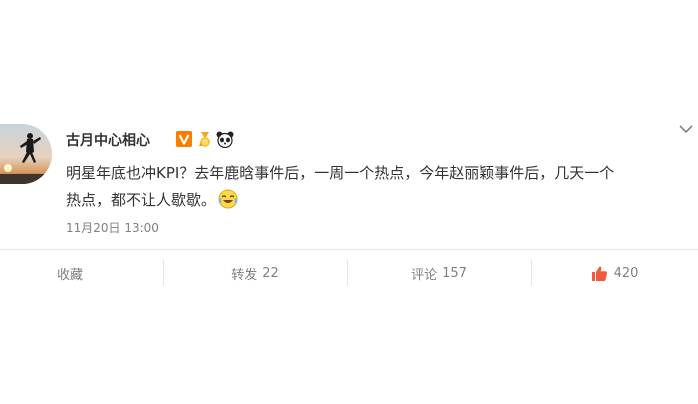 Image resolution: width=698 pixels, height=404 pixels. I want to click on post-content-line: 热点，都不让人歇歇。, so click(382, 200).